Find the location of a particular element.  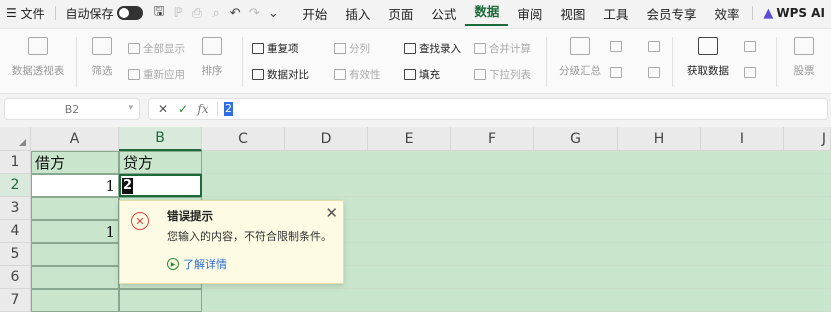

column-header-j: J is located at coordinates (807, 139).